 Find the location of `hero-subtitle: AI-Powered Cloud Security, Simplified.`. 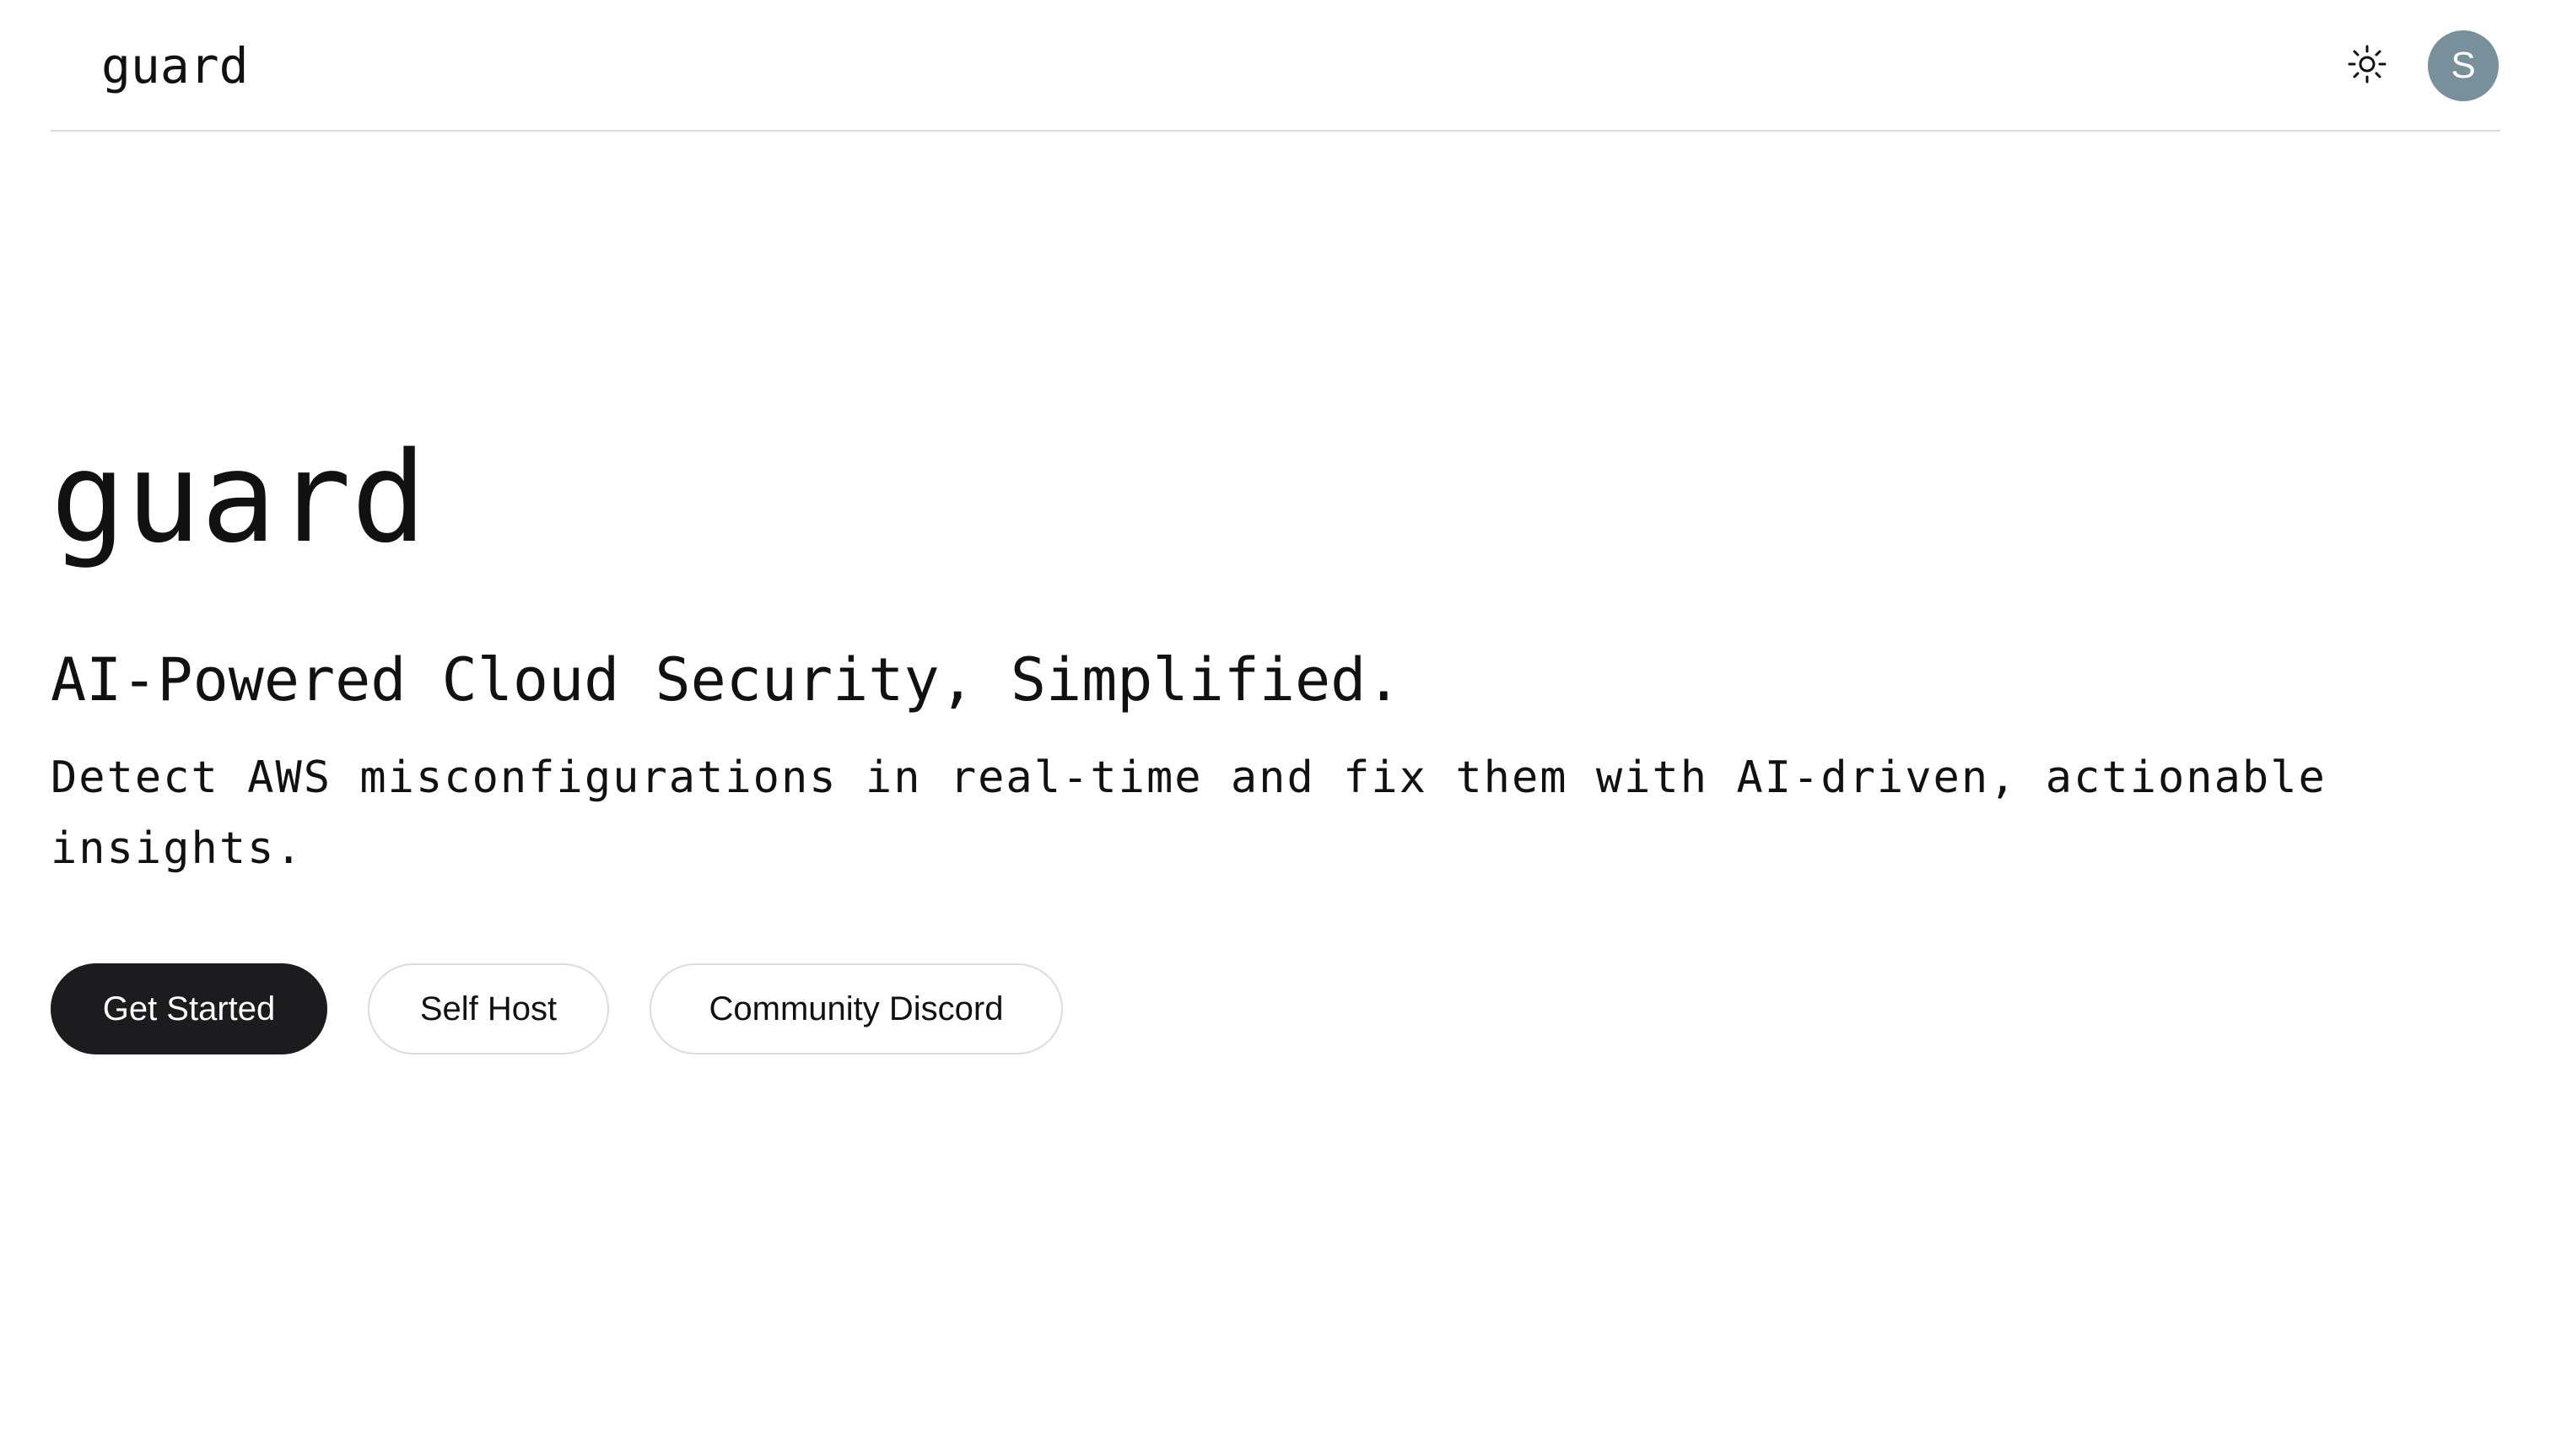

hero-subtitle: AI-Powered Cloud Security, Simplified. is located at coordinates (726, 680).